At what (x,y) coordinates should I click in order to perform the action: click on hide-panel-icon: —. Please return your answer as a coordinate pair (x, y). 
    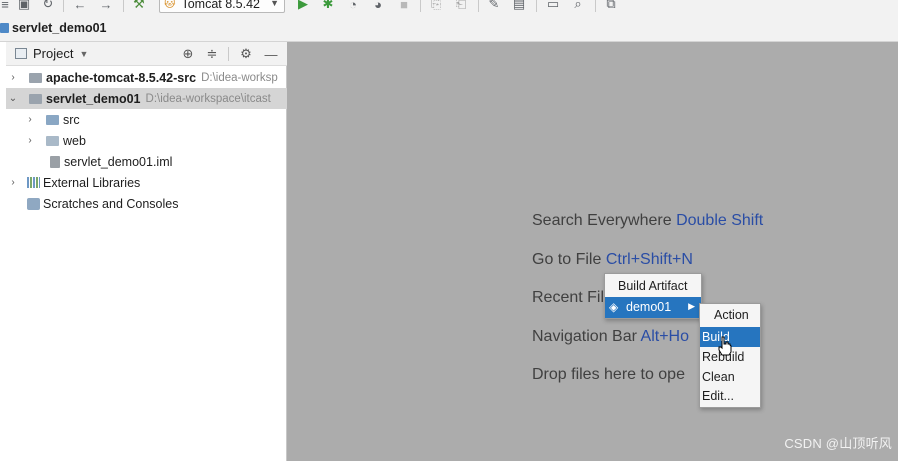
    Looking at the image, I should click on (271, 54).